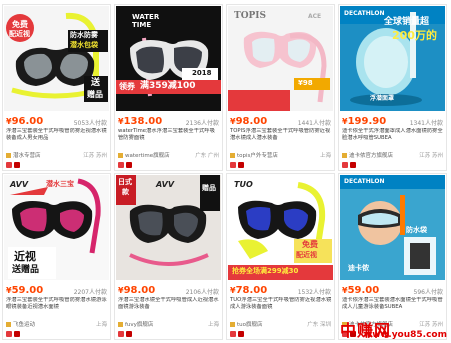 This screenshot has width=451, height=343. I want to click on product-image: TUO 免费 配近视 抢券全场满299减30, so click(280, 227).